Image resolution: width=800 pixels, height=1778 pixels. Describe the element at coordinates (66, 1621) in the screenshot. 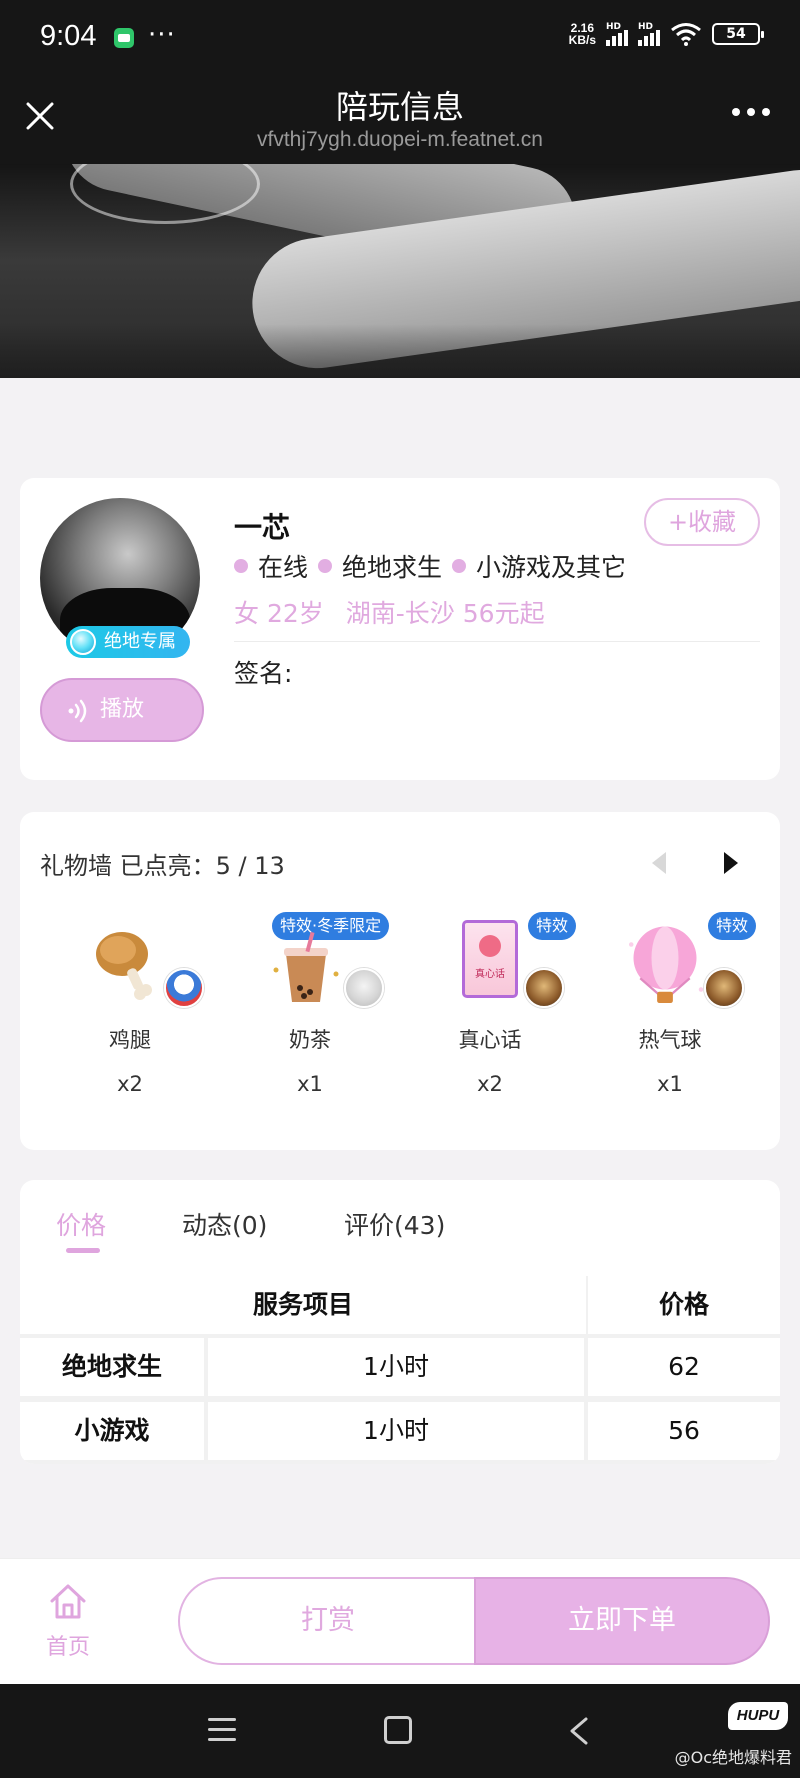

I see `home-tab: 首页` at that location.